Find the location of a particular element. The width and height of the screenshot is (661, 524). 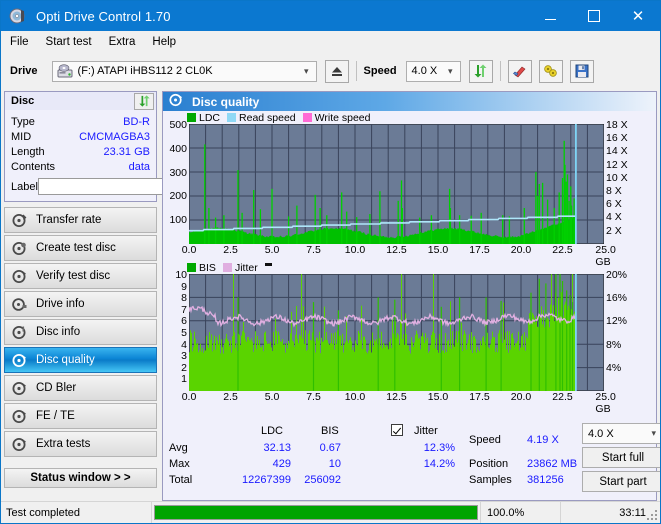

chart-ldc-y2-axis: 18 X 16 X 14 X 12 X 10 X 8 X 6 X 4 X 2 X is located at coordinates (617, 178).